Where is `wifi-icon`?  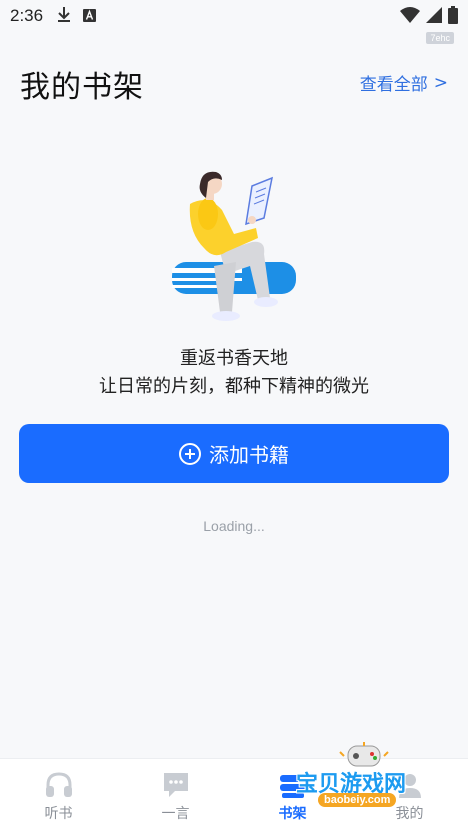
wifi-icon is located at coordinates (410, 17).